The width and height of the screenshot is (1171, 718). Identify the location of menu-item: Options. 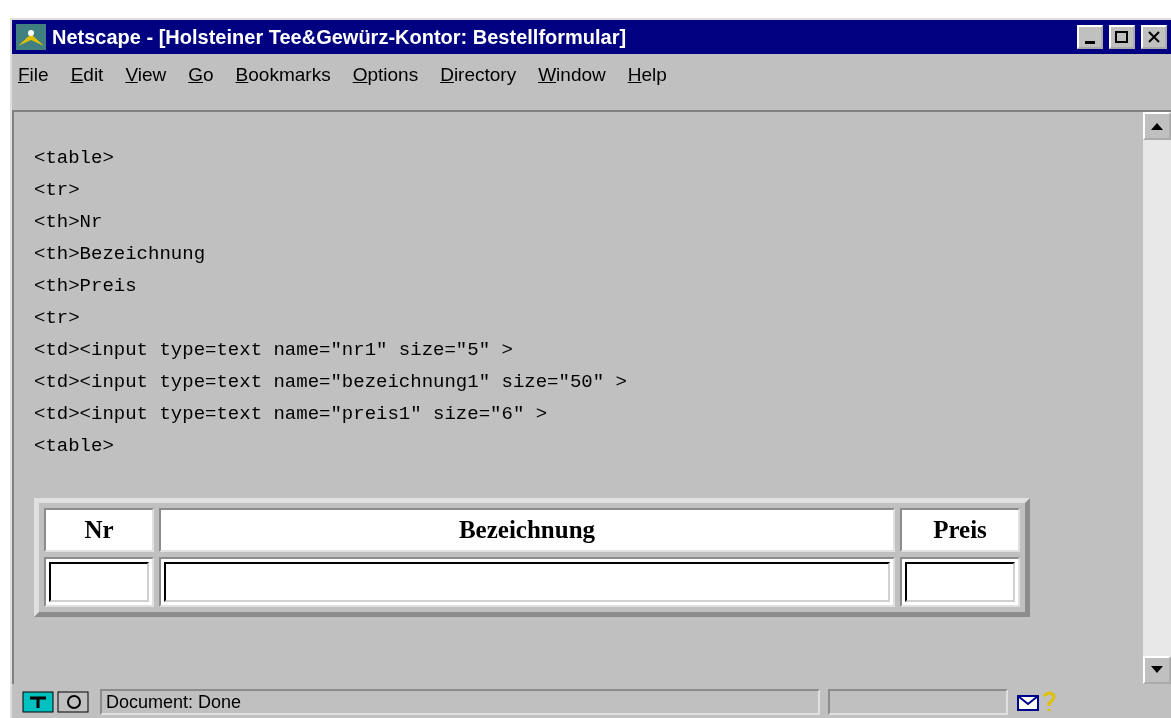
(385, 75).